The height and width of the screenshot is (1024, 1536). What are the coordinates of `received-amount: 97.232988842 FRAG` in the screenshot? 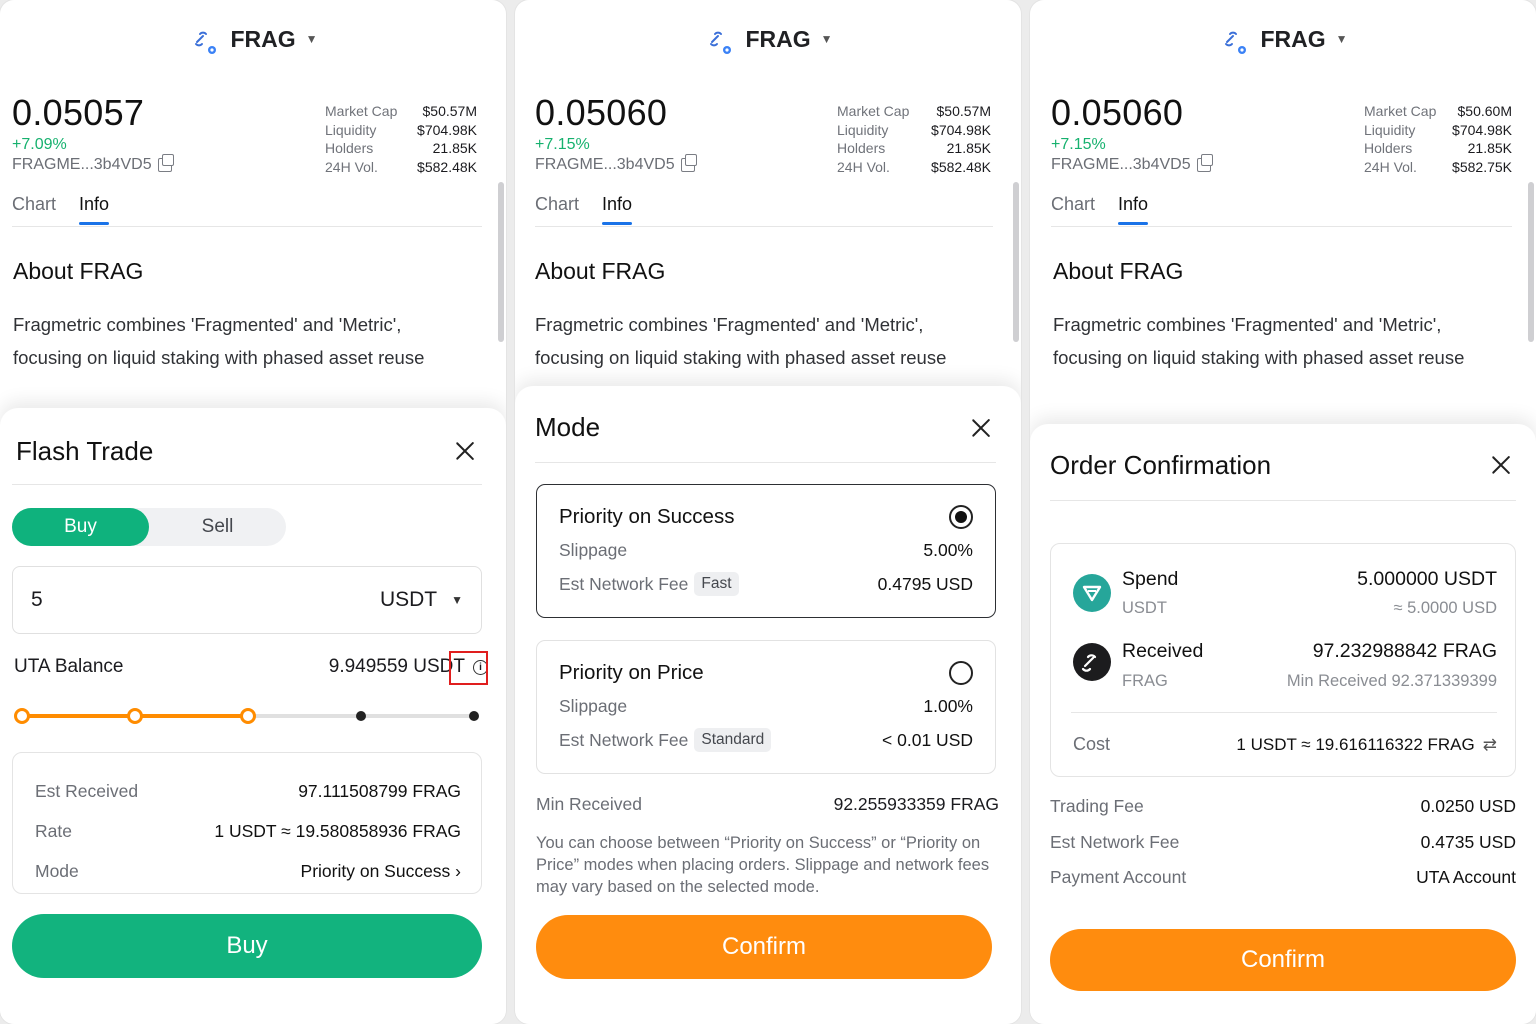 It's located at (1404, 651).